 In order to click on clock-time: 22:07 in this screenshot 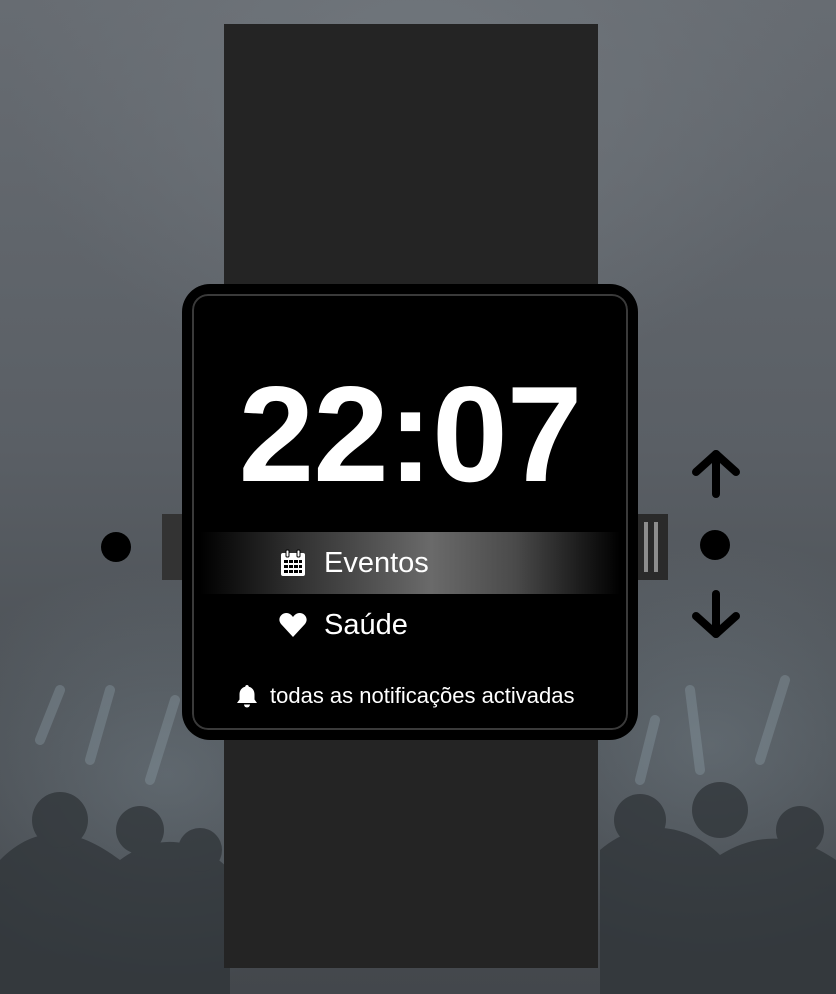, I will do `click(410, 434)`.